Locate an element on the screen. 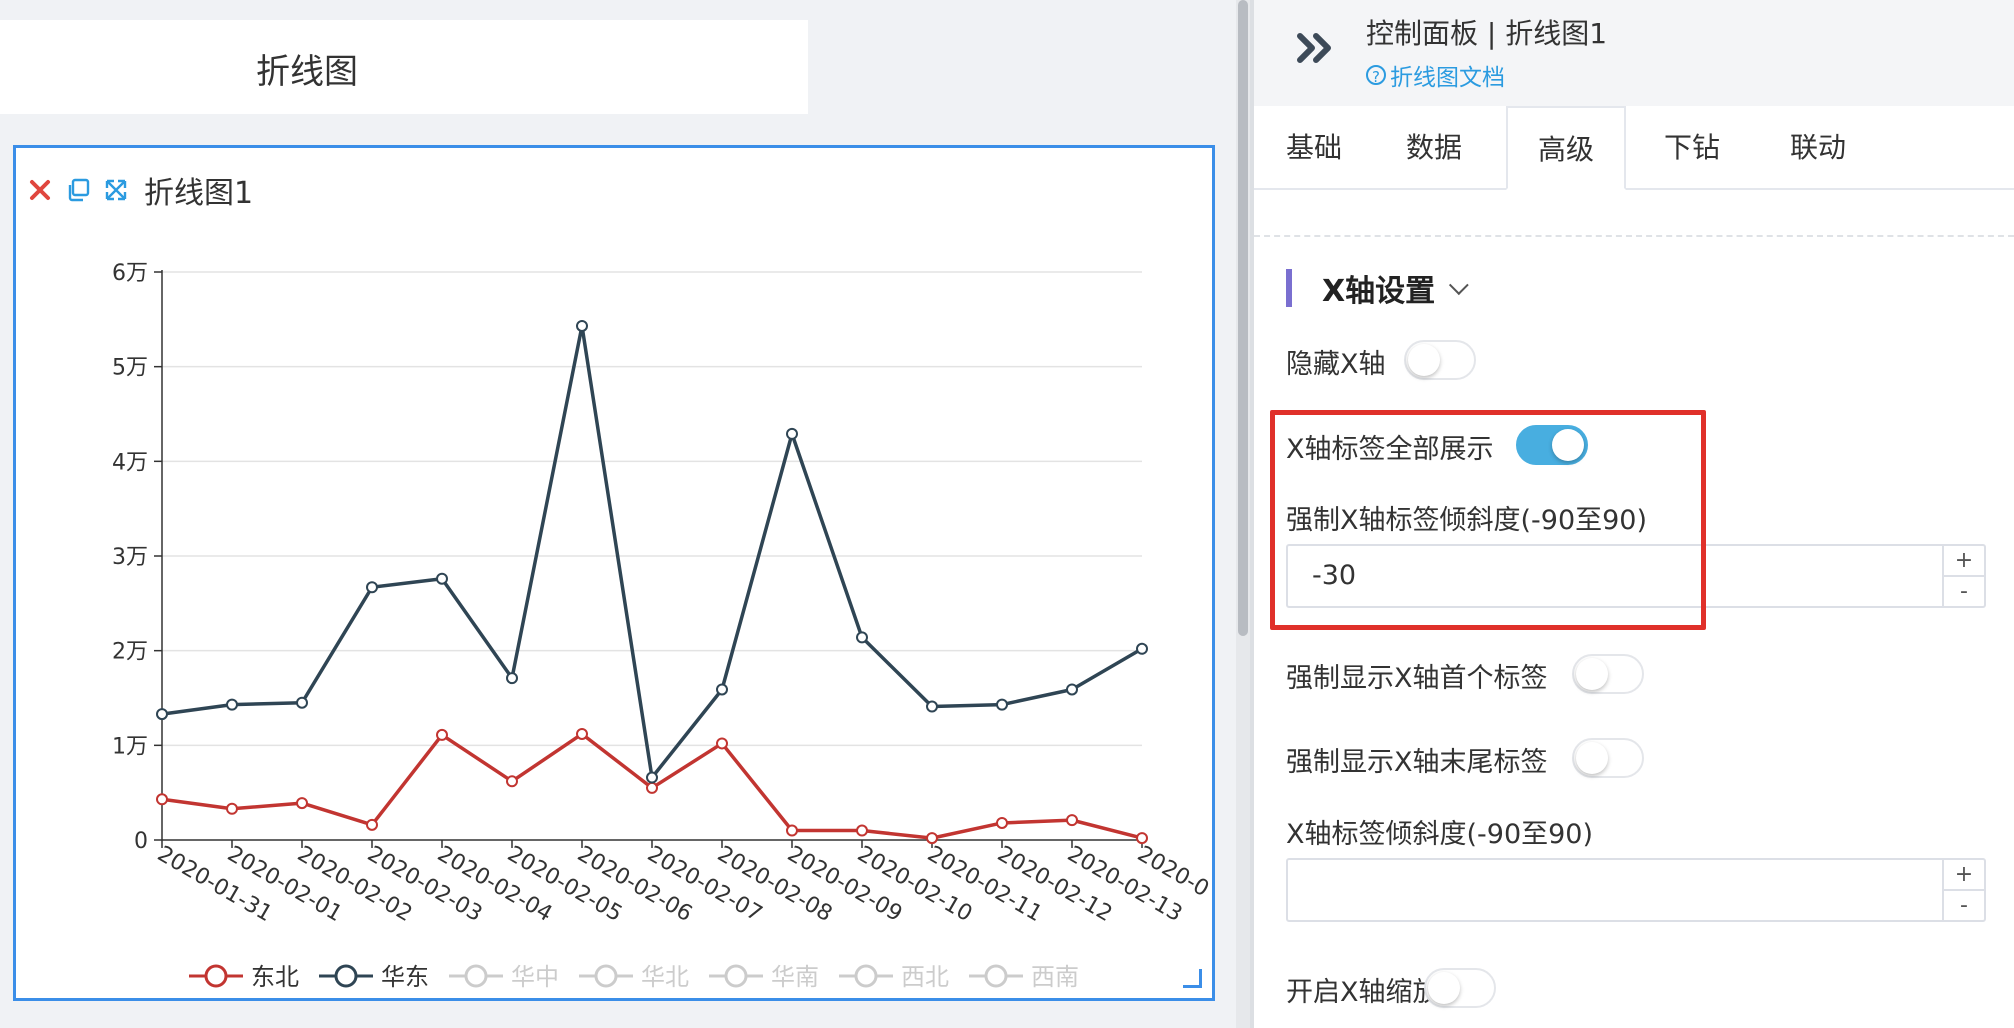 This screenshot has height=1028, width=2014. panel-title: 控制面板 | 折线图1 is located at coordinates (1487, 33).